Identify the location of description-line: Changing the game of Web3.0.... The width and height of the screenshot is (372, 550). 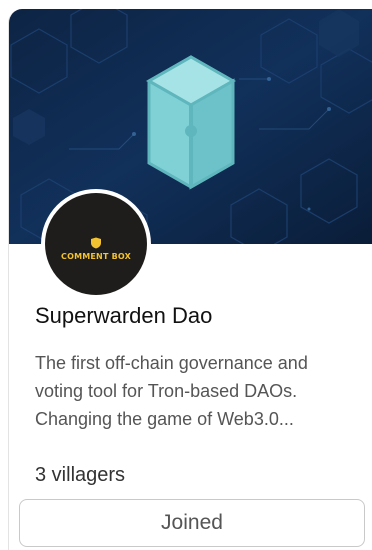
(164, 419).